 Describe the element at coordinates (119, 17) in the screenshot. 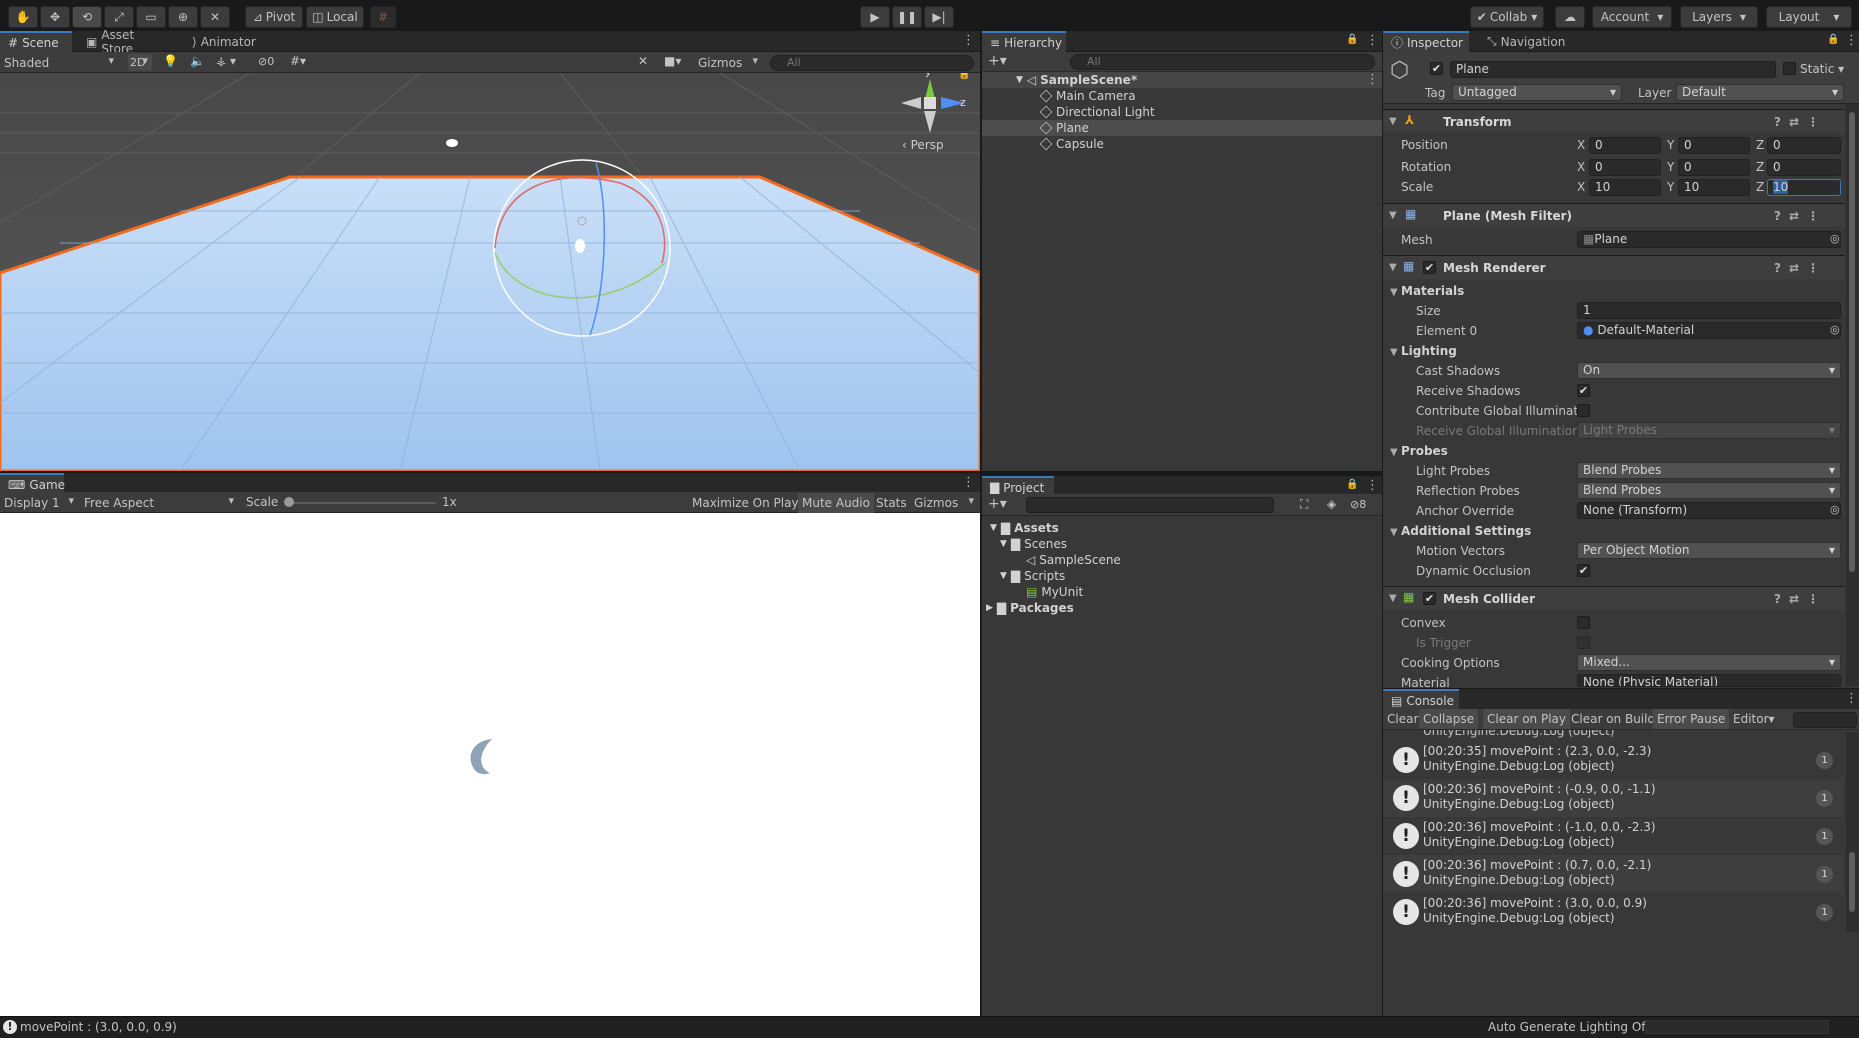

I see `scale-tool-button: ⤢` at that location.